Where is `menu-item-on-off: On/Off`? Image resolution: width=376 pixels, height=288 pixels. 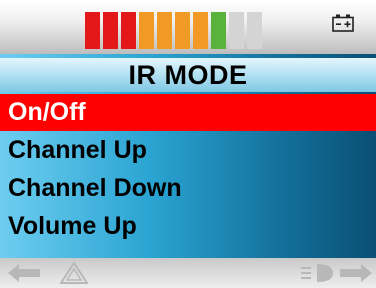 menu-item-on-off: On/Off is located at coordinates (188, 112).